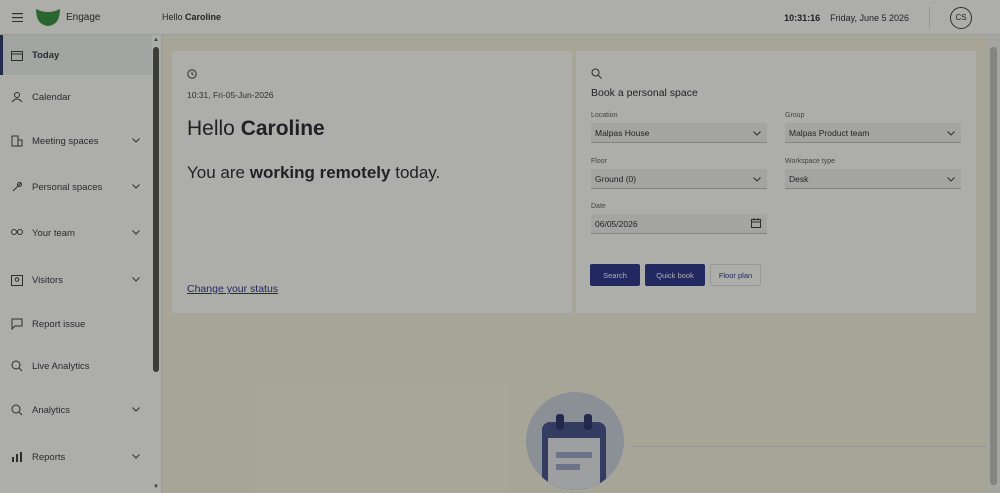  I want to click on sidebar-item-today: Today, so click(76, 55).